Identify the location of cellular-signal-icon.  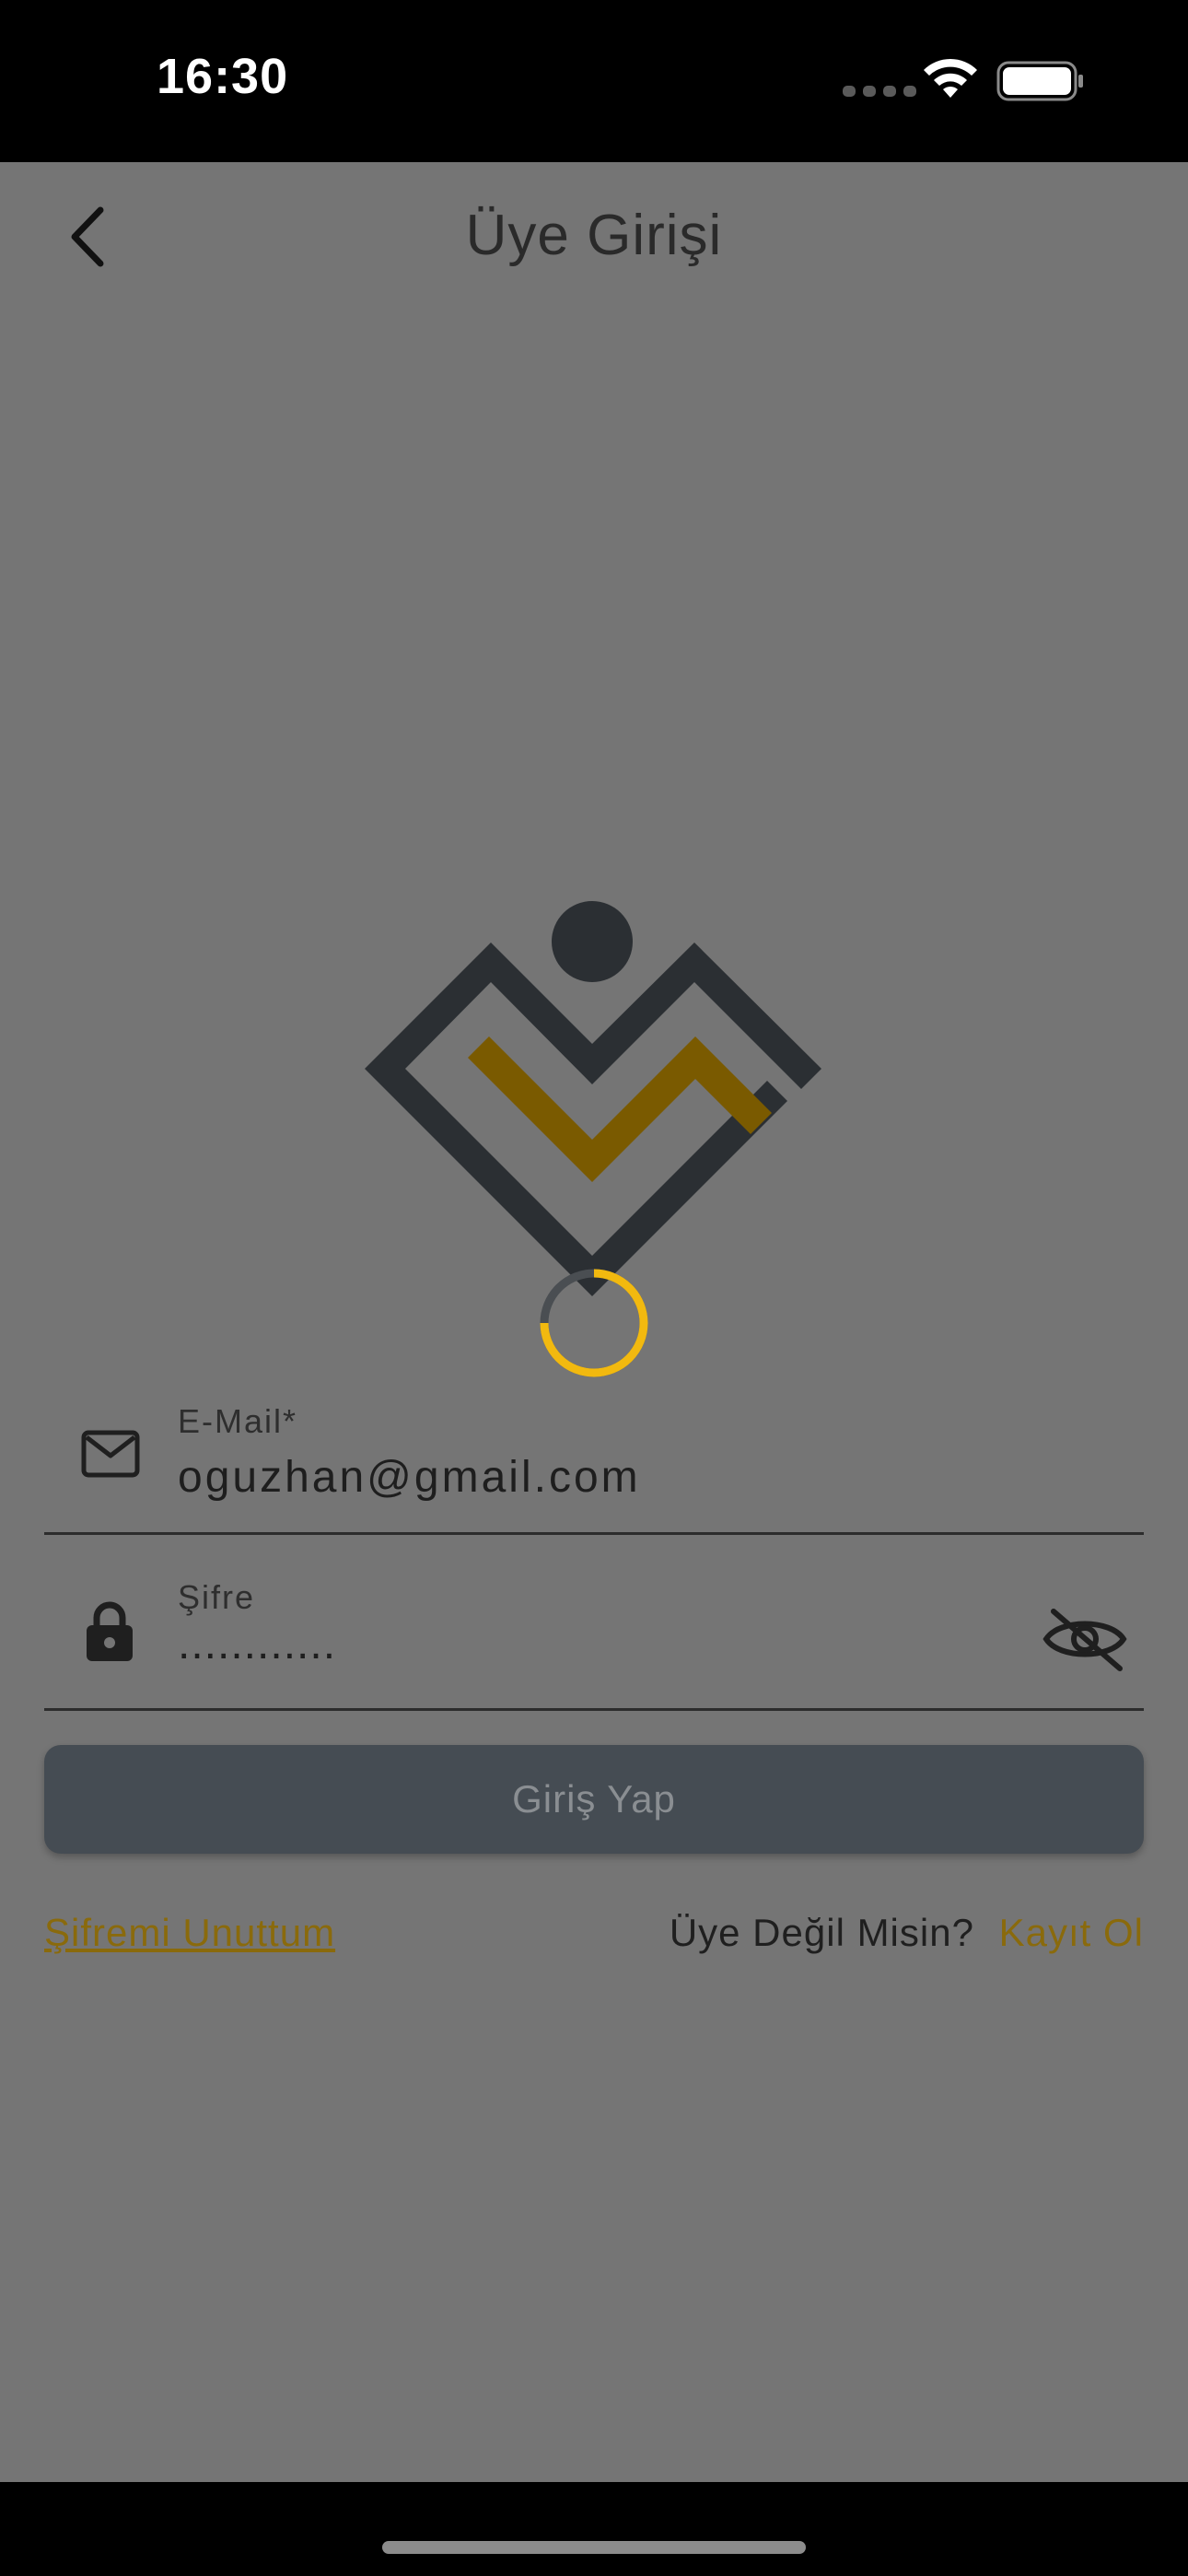
(879, 91).